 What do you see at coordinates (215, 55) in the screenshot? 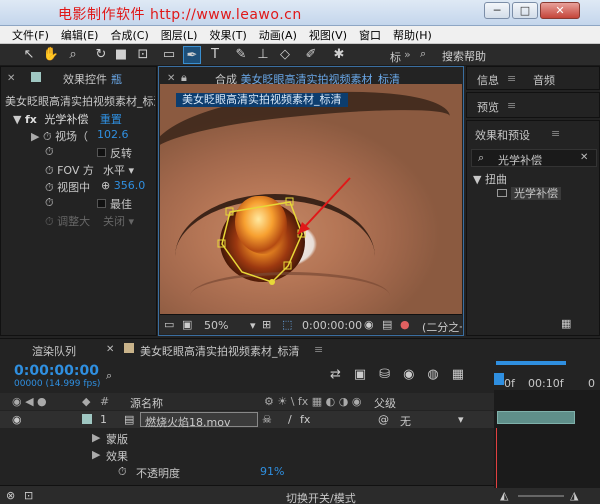
I see `type-tool-icon: T` at bounding box center [215, 55].